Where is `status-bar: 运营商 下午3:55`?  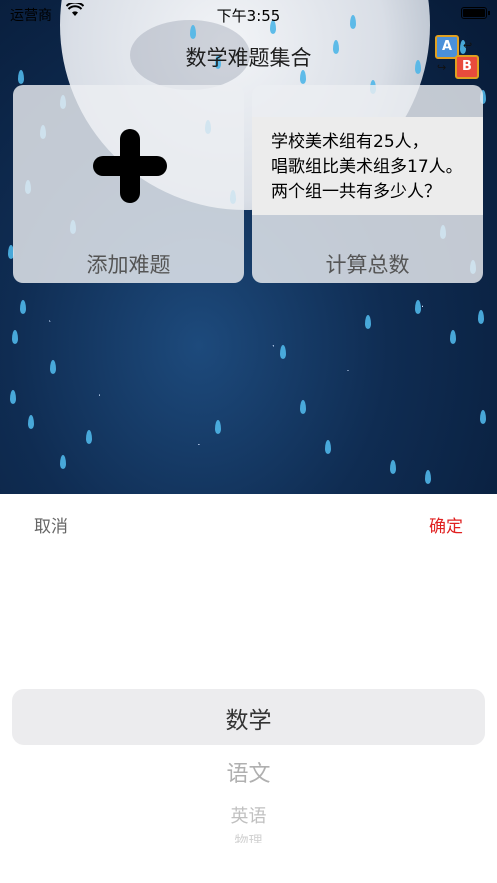 status-bar: 运营商 下午3:55 is located at coordinates (248, 14).